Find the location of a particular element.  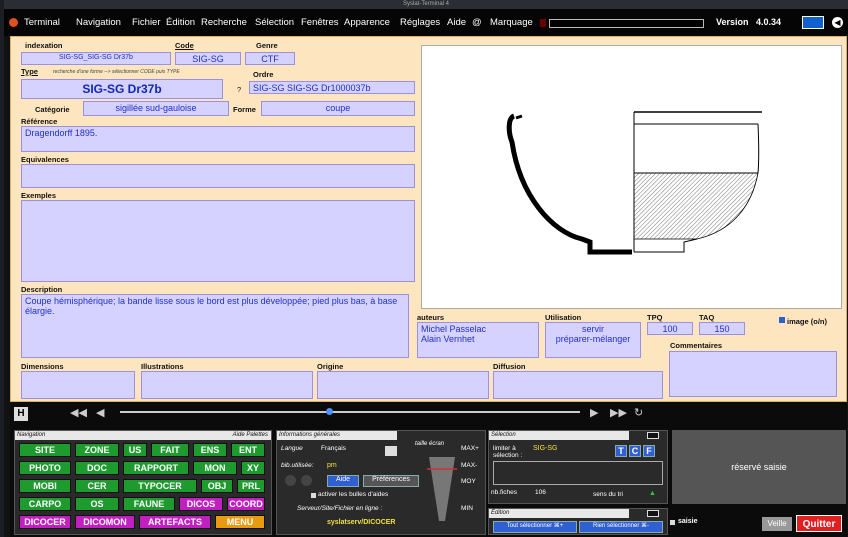

screen-size-slider is located at coordinates (442, 491).